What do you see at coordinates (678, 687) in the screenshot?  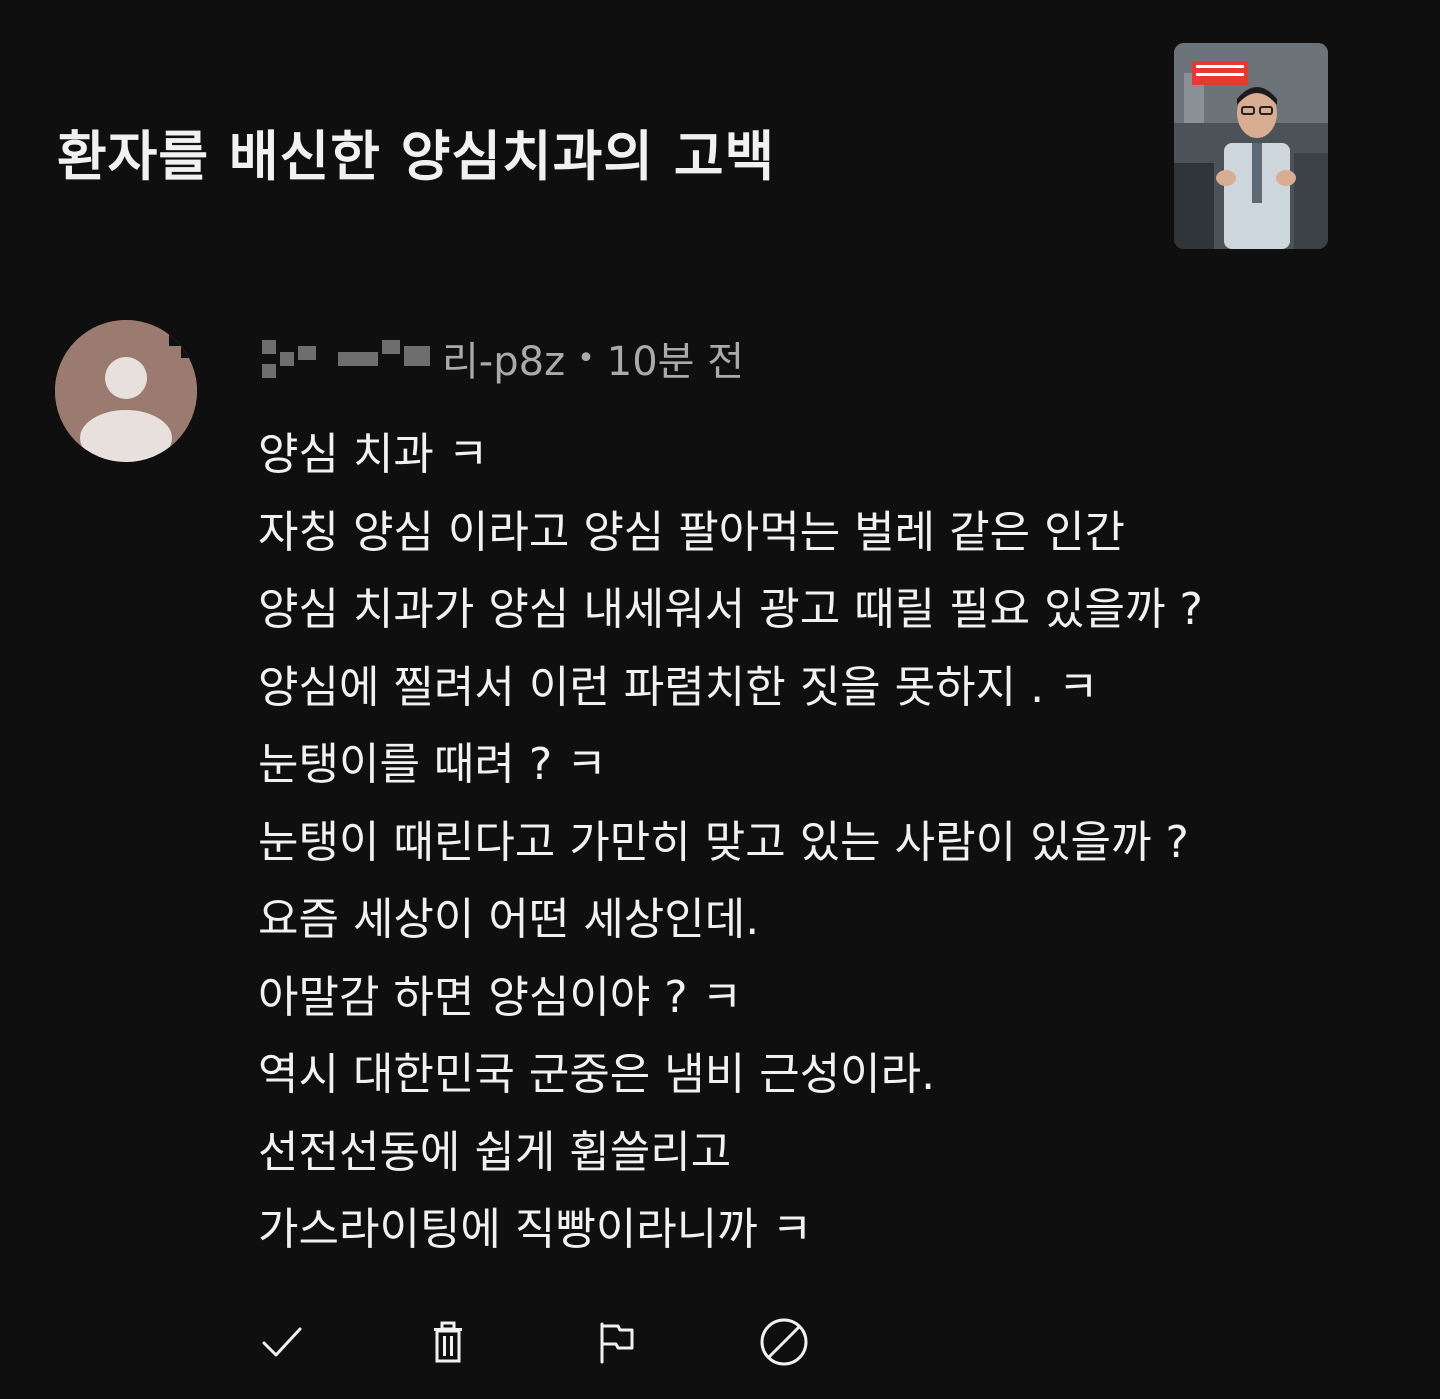 I see `comment-line: 양심에 찔려서 이런 파렴치한 짓을 못하지 . ㅋ` at bounding box center [678, 687].